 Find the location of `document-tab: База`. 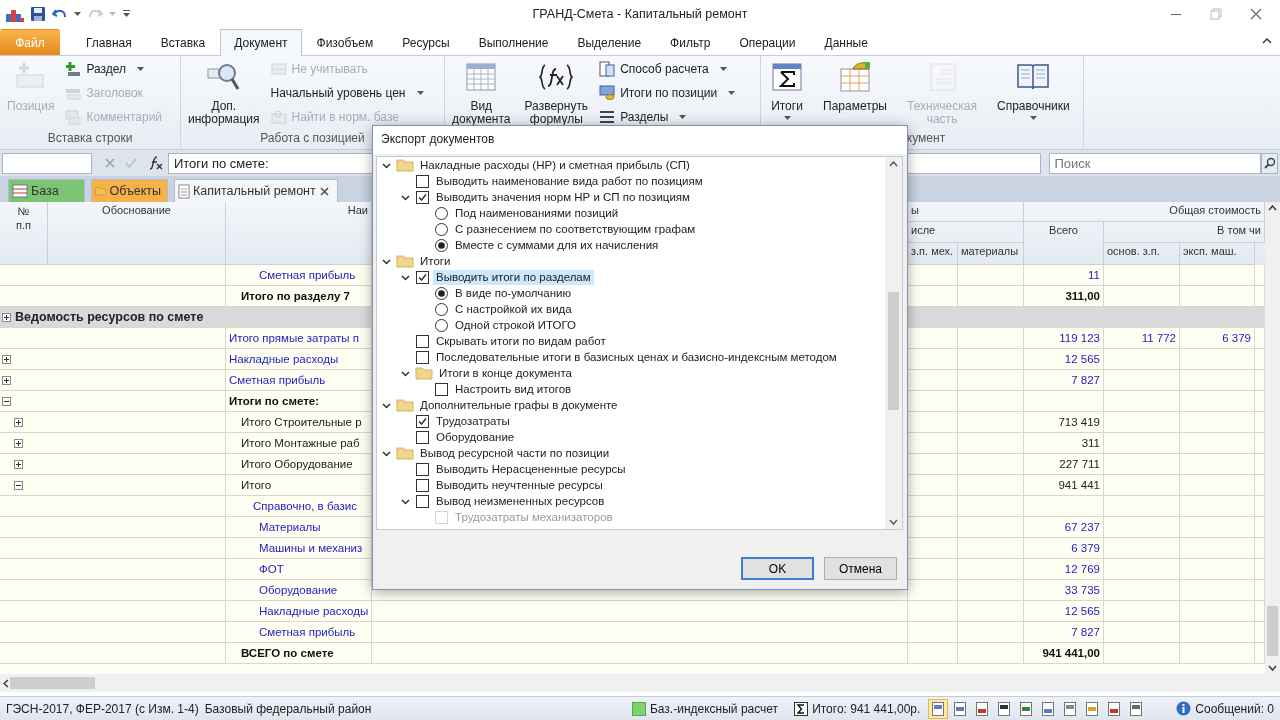

document-tab: База is located at coordinates (46, 190).